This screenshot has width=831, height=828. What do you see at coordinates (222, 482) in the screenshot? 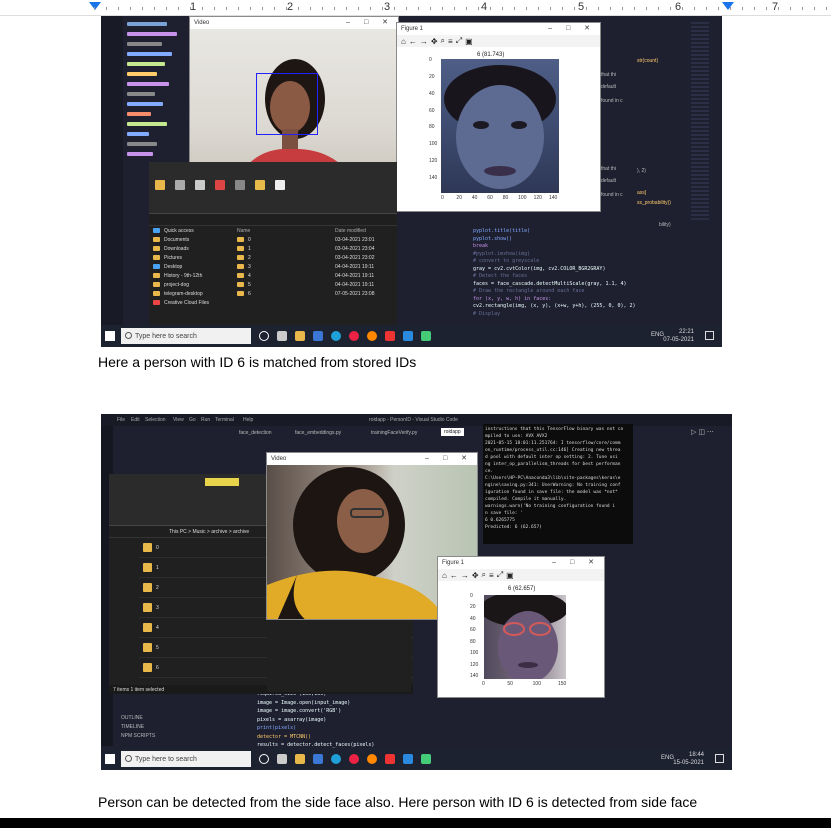
I see `manage-tab` at bounding box center [222, 482].